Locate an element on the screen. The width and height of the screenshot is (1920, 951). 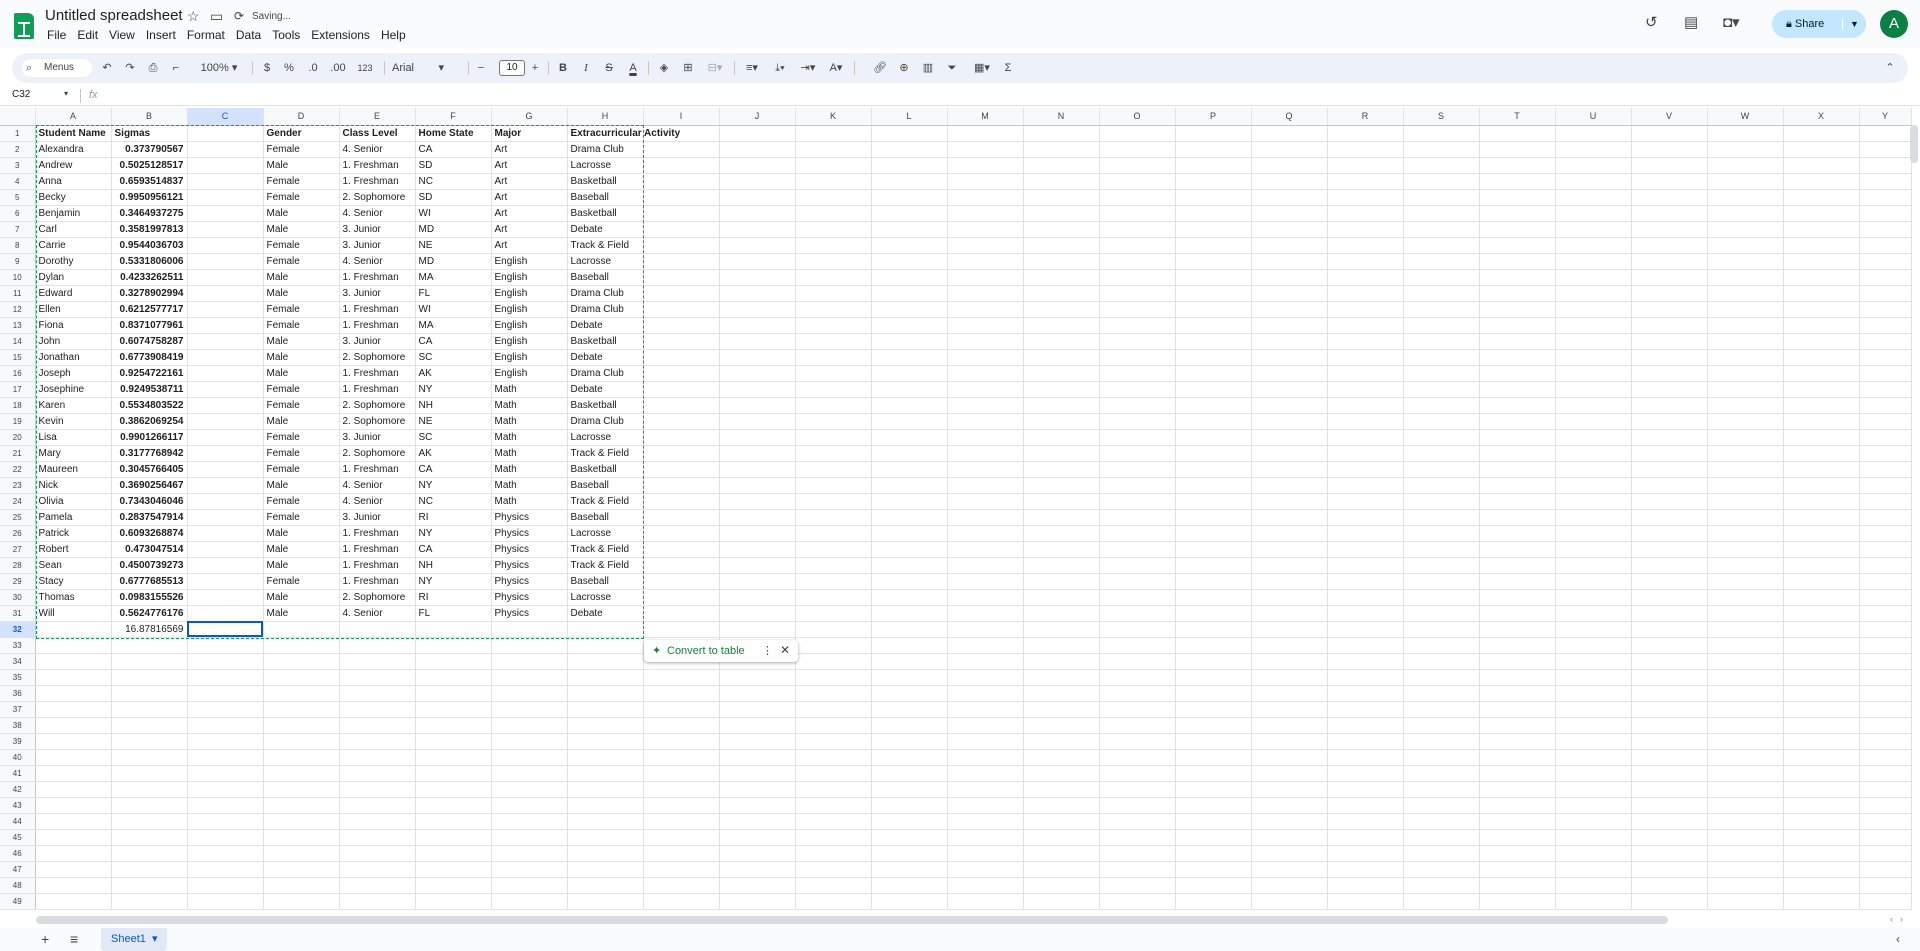
cell: Female is located at coordinates (301, 469).